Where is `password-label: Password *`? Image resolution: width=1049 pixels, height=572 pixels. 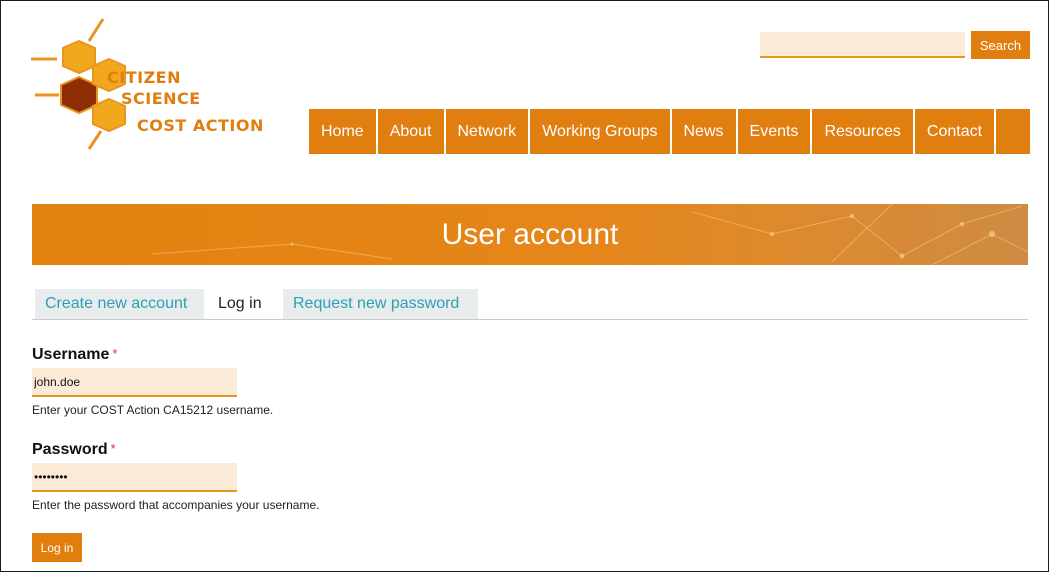
password-label: Password * is located at coordinates (74, 450).